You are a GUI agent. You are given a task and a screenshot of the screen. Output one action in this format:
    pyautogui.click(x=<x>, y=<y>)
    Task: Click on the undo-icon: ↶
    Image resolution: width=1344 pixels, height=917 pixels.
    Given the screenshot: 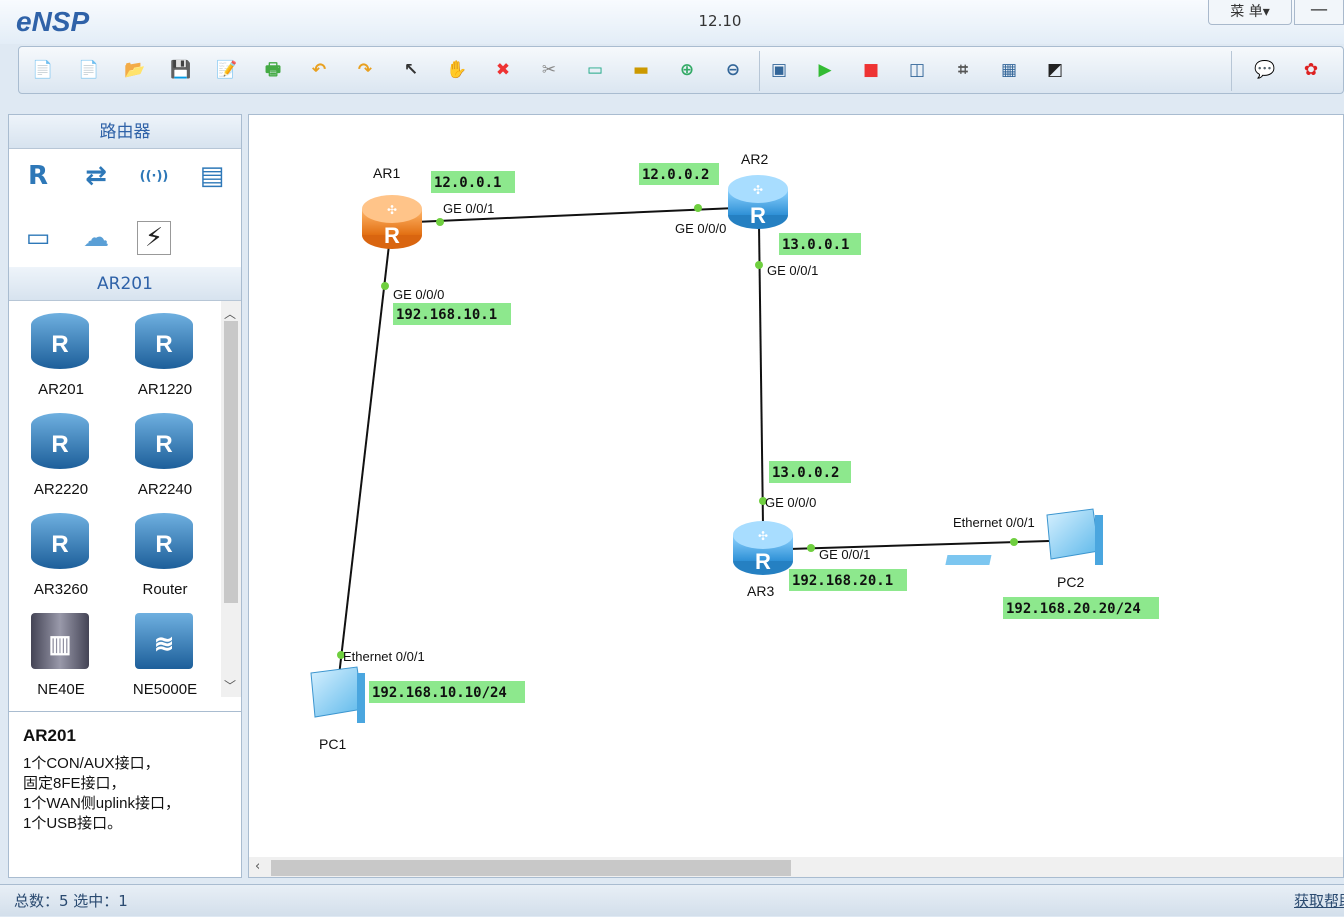 What is the action you would take?
    pyautogui.click(x=319, y=70)
    